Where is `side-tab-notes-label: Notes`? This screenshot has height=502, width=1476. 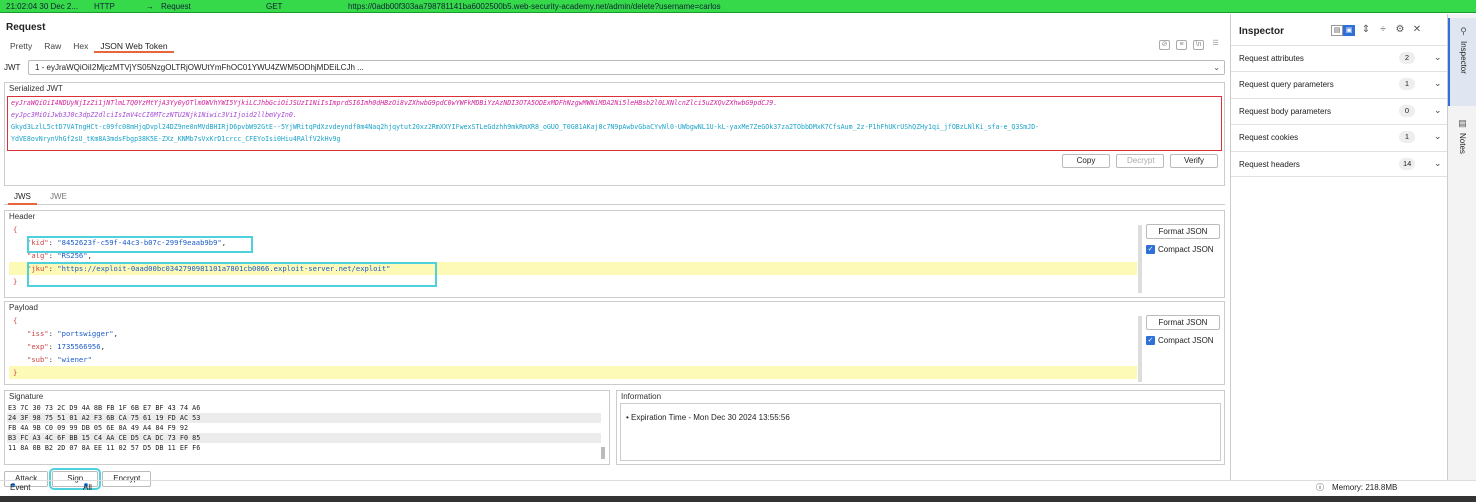 side-tab-notes-label: Notes is located at coordinates (1462, 143).